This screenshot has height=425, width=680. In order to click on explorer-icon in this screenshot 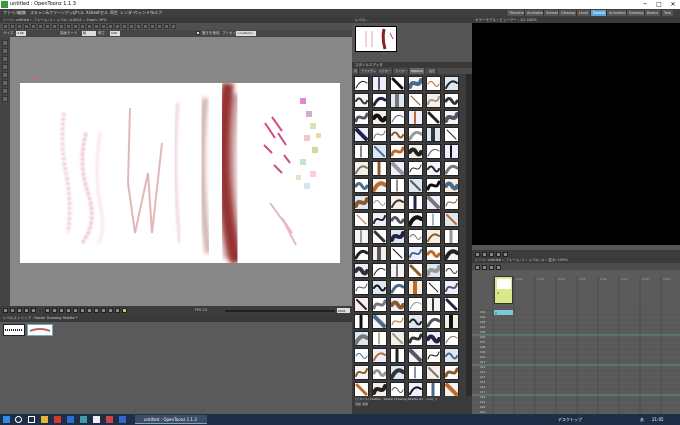, I will do `click(44, 419)`.